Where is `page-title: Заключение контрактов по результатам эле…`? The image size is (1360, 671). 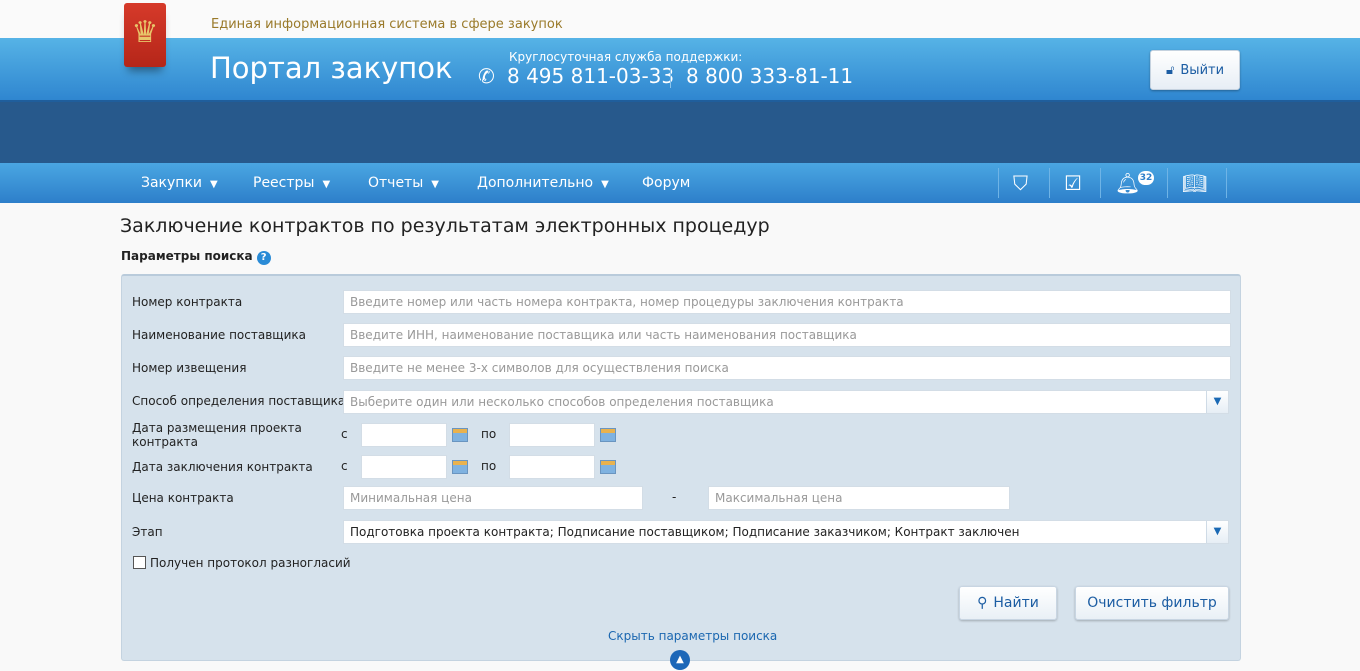
page-title: Заключение контрактов по результатам эле… is located at coordinates (445, 226).